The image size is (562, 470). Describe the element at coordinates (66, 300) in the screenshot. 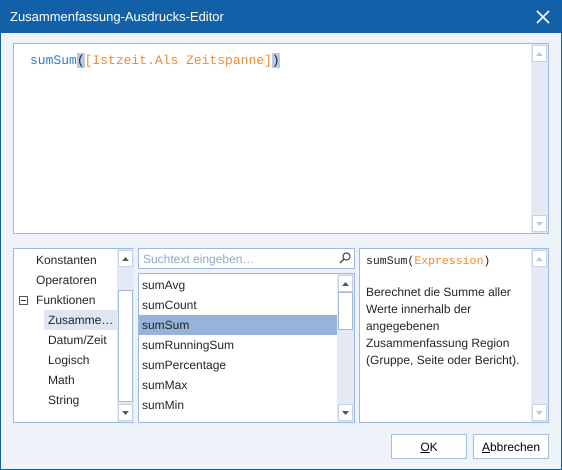

I see `tree-item: Funktionen` at that location.